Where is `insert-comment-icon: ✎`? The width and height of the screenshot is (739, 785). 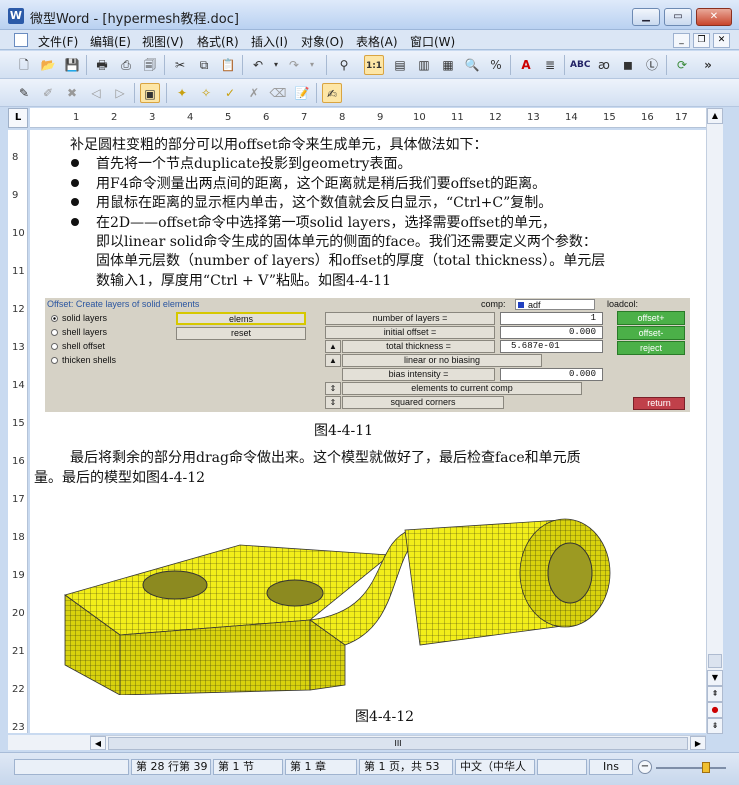 insert-comment-icon: ✎ is located at coordinates (24, 93).